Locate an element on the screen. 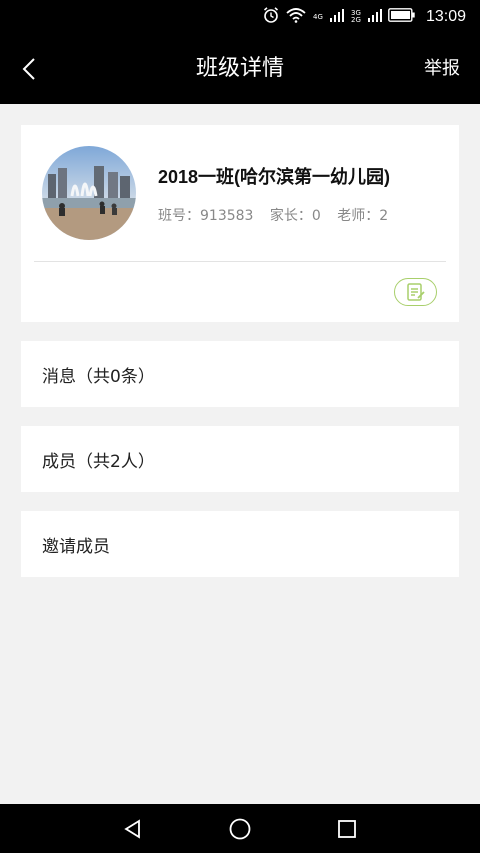 Image resolution: width=480 pixels, height=853 pixels. members-label: 成员（共2人） is located at coordinates (98, 461).